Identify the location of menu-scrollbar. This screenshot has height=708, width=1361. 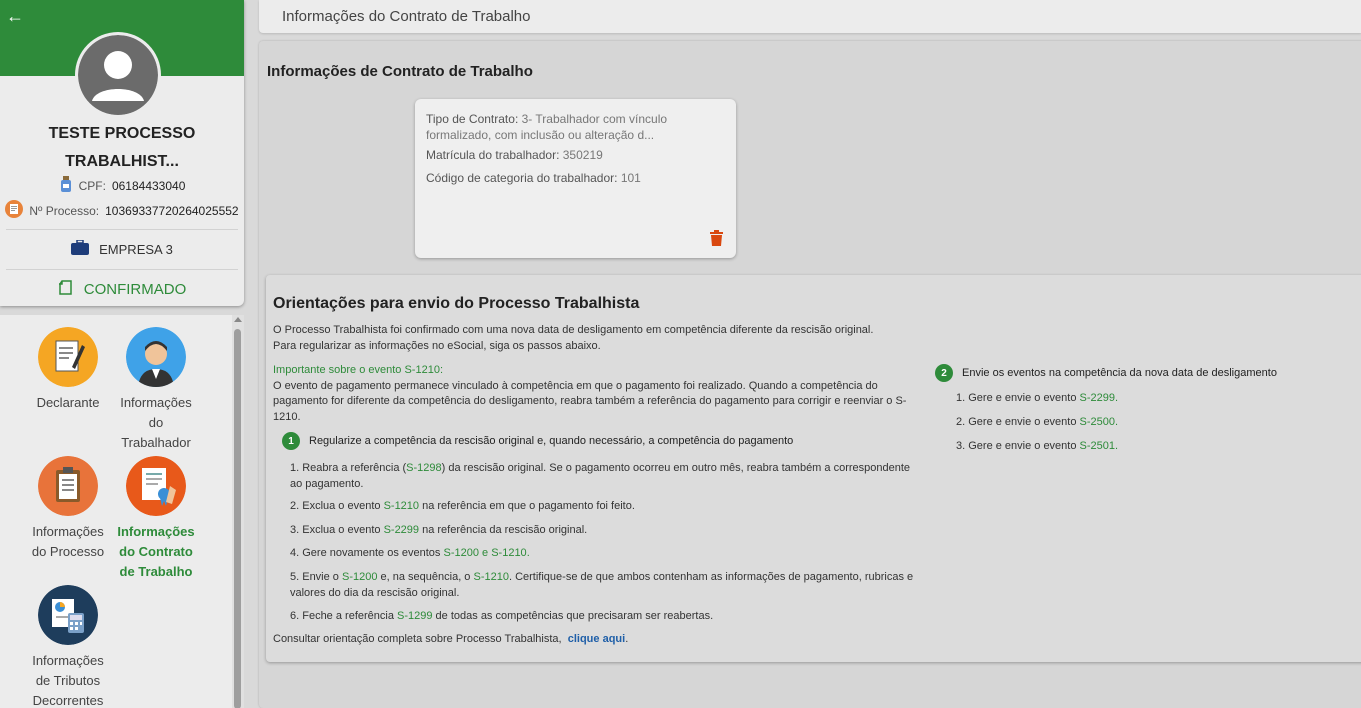
(238, 511).